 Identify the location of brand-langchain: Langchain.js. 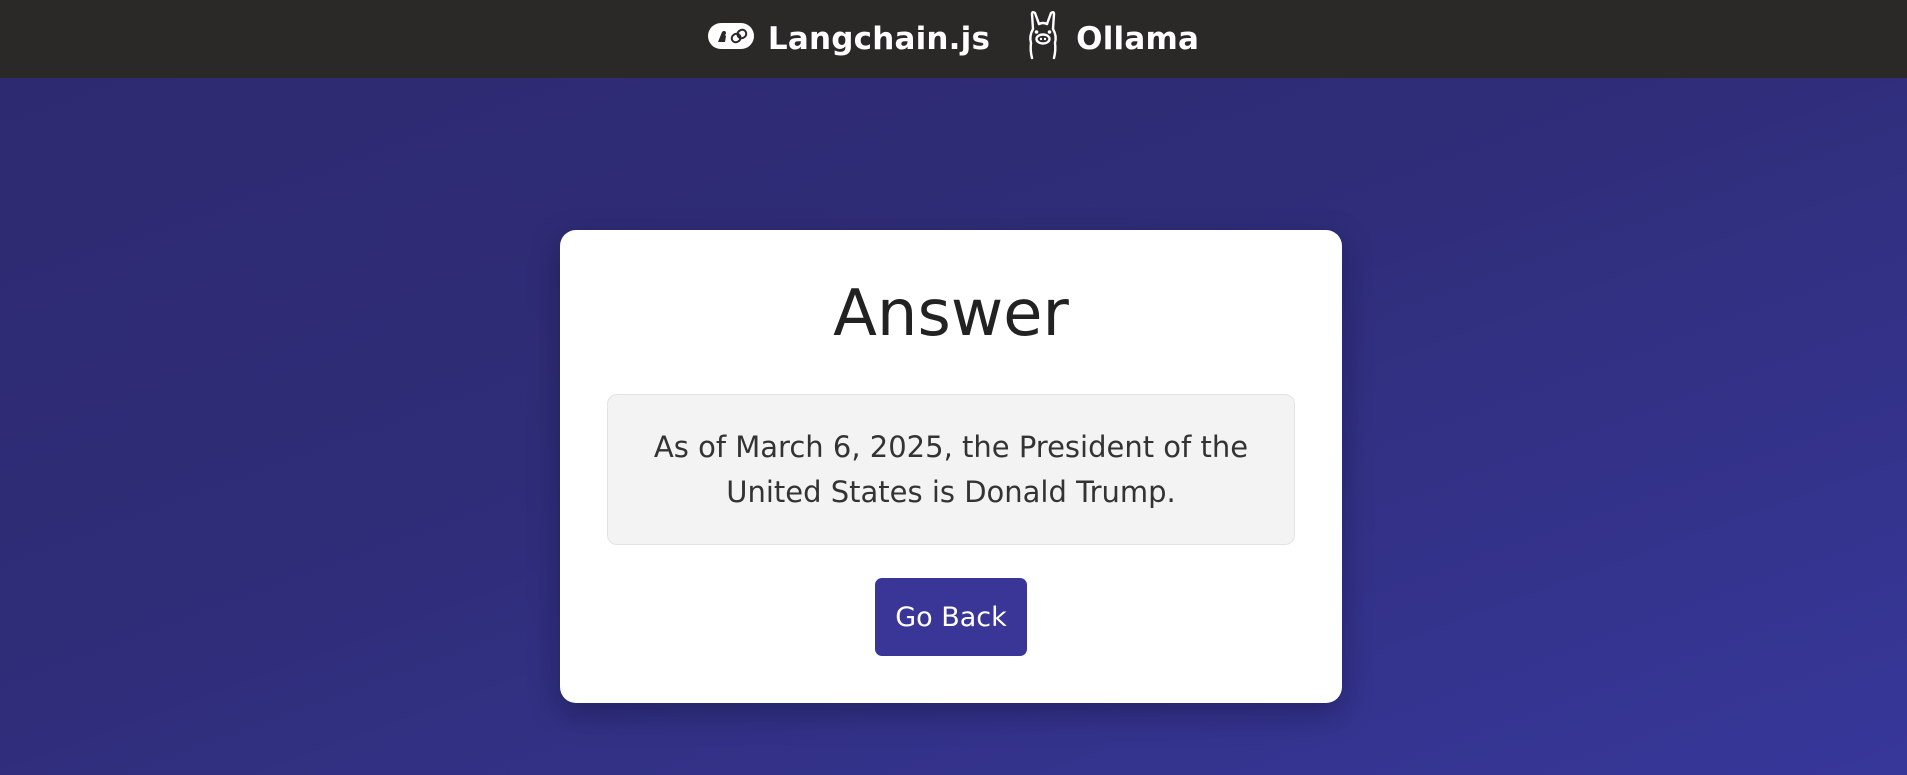
(849, 39).